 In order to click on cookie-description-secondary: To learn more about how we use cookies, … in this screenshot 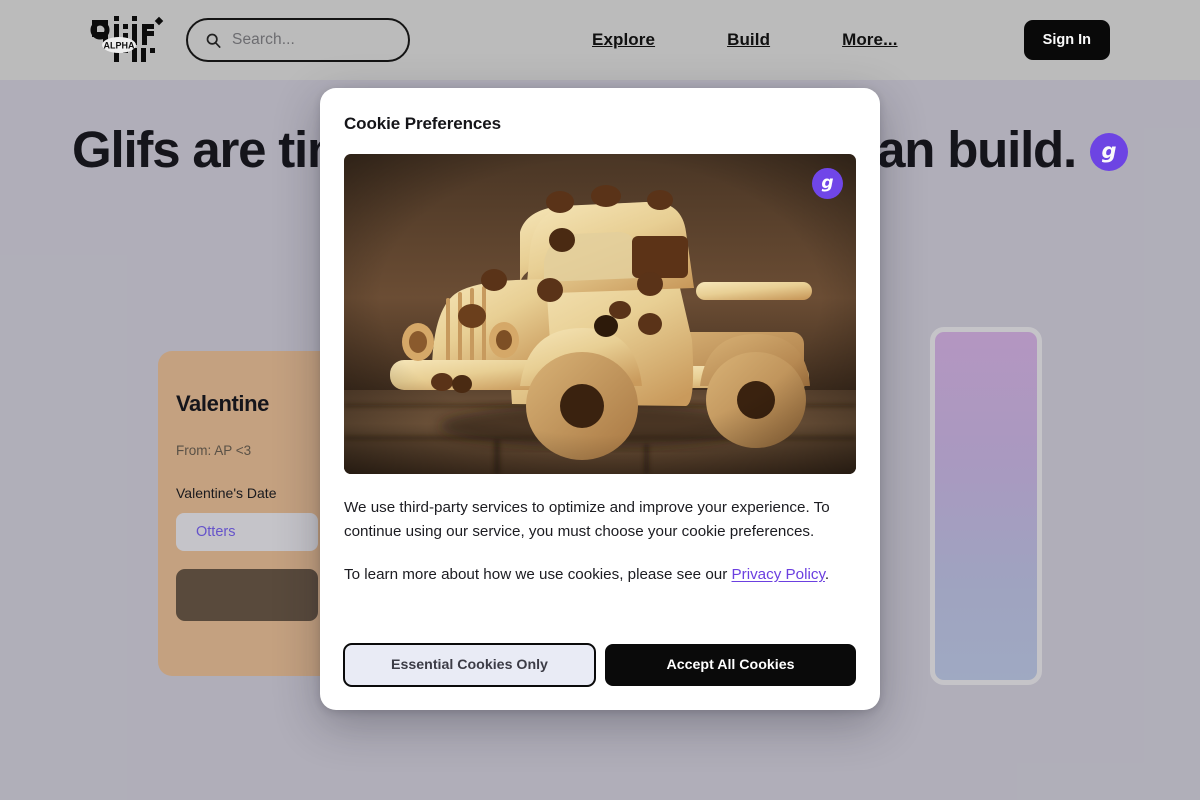, I will do `click(600, 575)`.